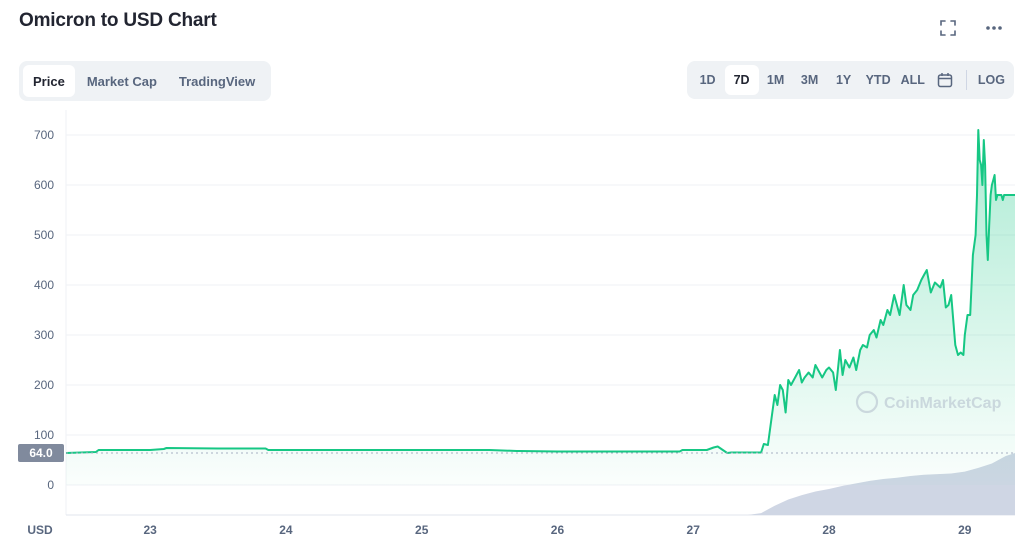  I want to click on range-1y: 1Y, so click(844, 80).